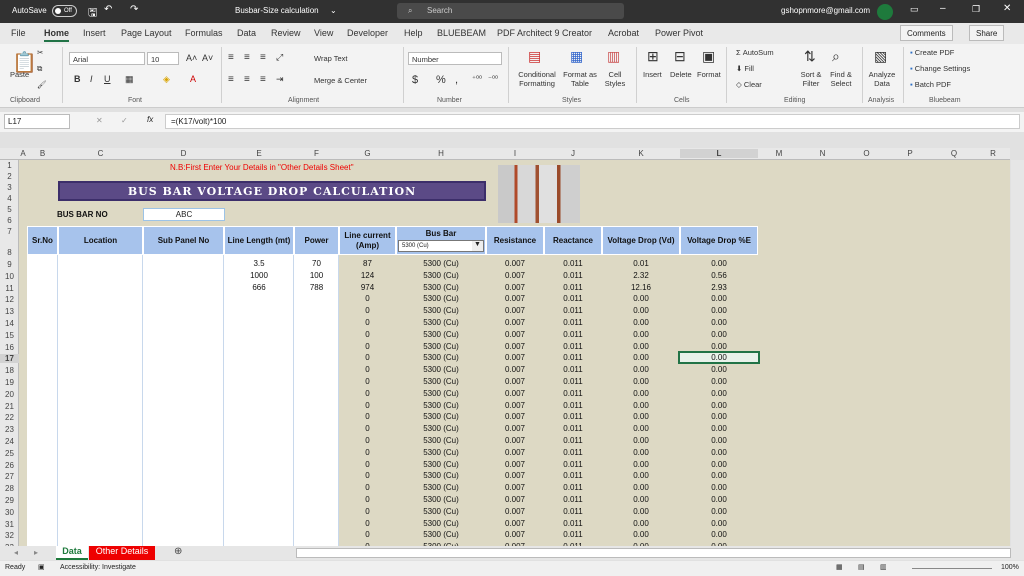 The width and height of the screenshot is (1024, 576). I want to click on file-title: Busbar-Size calculation, so click(277, 10).